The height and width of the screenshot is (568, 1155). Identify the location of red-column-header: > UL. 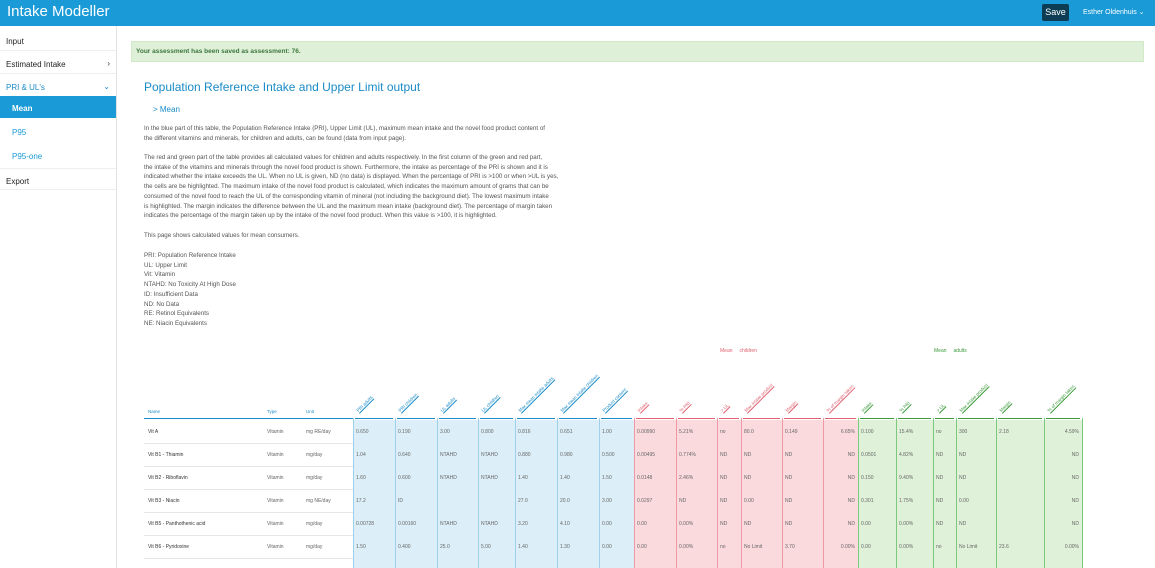
(724, 407).